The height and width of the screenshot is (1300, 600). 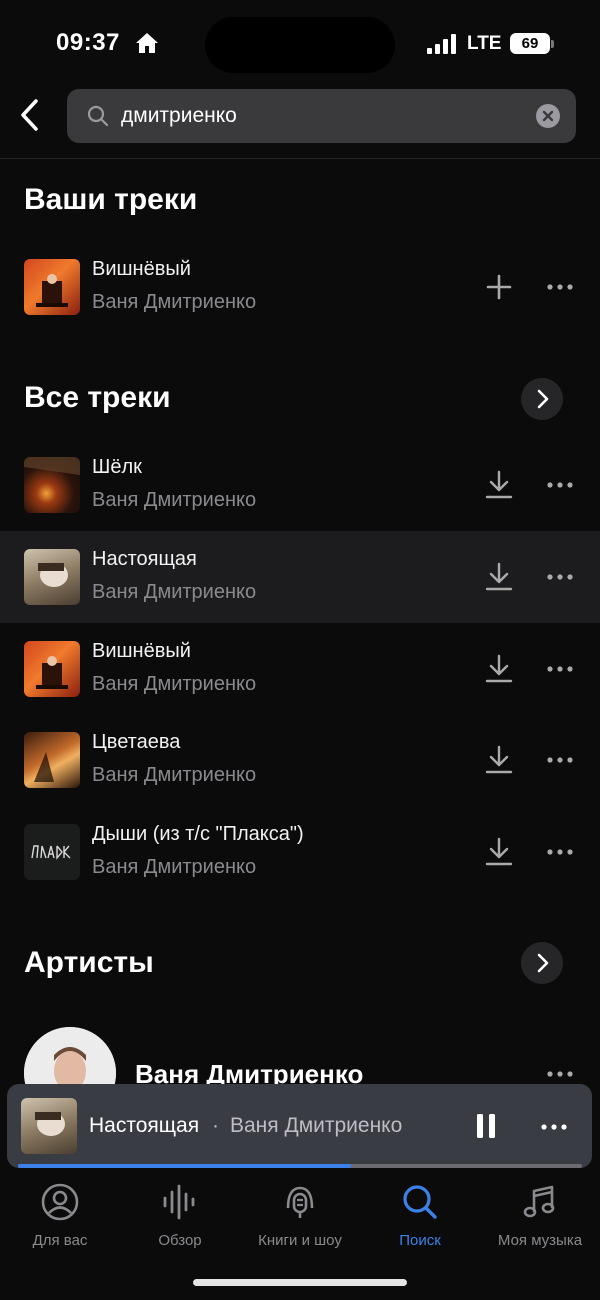 What do you see at coordinates (540, 1240) in the screenshot?
I see `tab-label: Моя музыка` at bounding box center [540, 1240].